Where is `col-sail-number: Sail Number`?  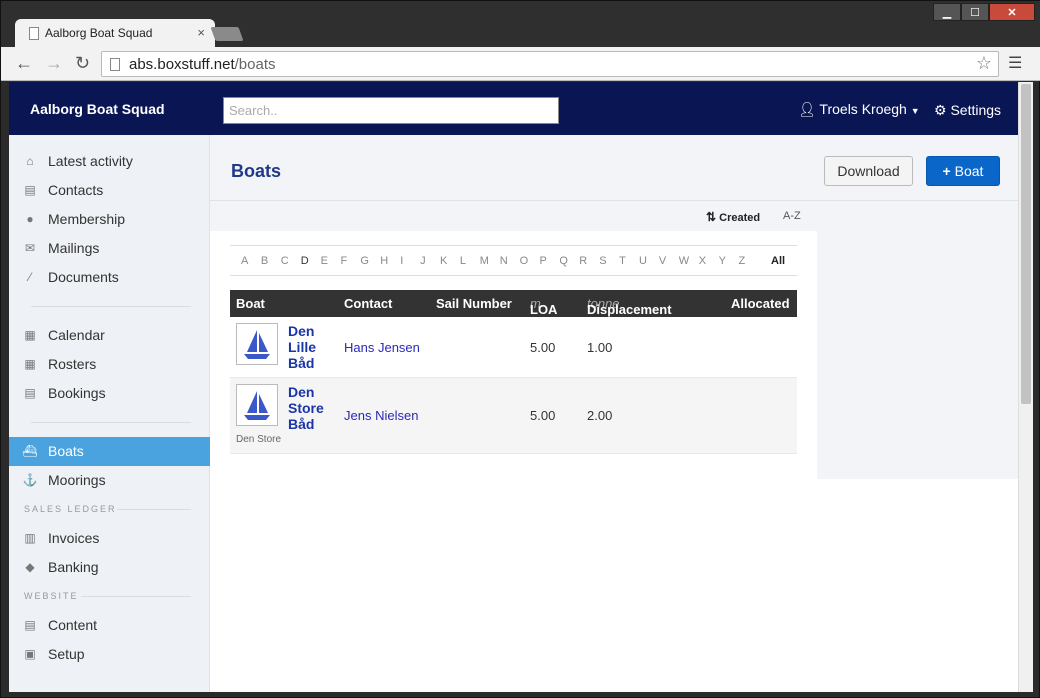
col-sail-number: Sail Number is located at coordinates (474, 303).